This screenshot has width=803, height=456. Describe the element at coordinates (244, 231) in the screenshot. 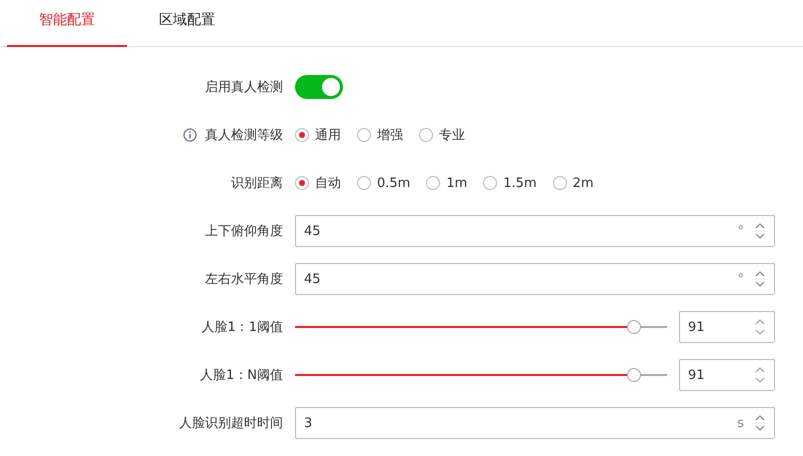

I see `field-label: 上下俯仰角度` at that location.